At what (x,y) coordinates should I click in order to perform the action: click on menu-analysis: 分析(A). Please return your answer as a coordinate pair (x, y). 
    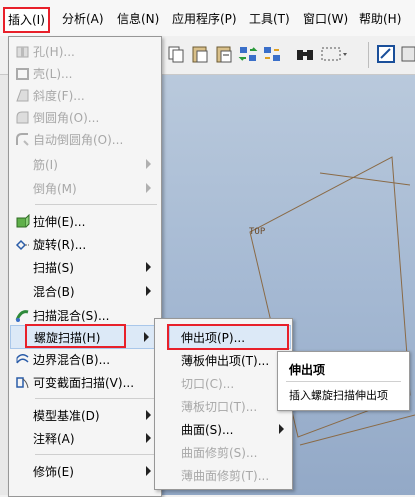
    Looking at the image, I should click on (83, 19).